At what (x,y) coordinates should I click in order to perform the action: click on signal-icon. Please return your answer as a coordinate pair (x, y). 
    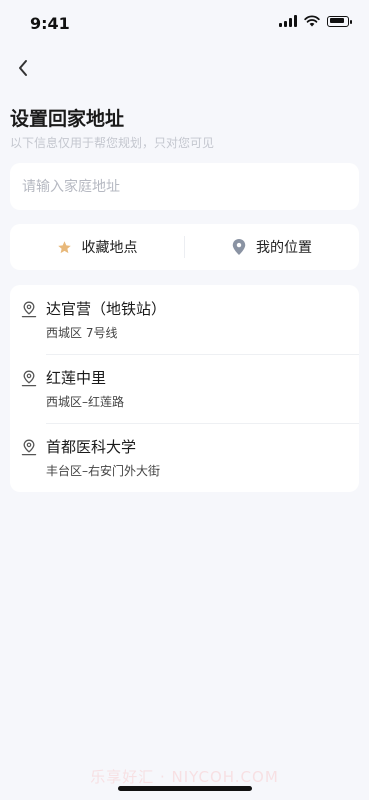
    Looking at the image, I should click on (288, 21).